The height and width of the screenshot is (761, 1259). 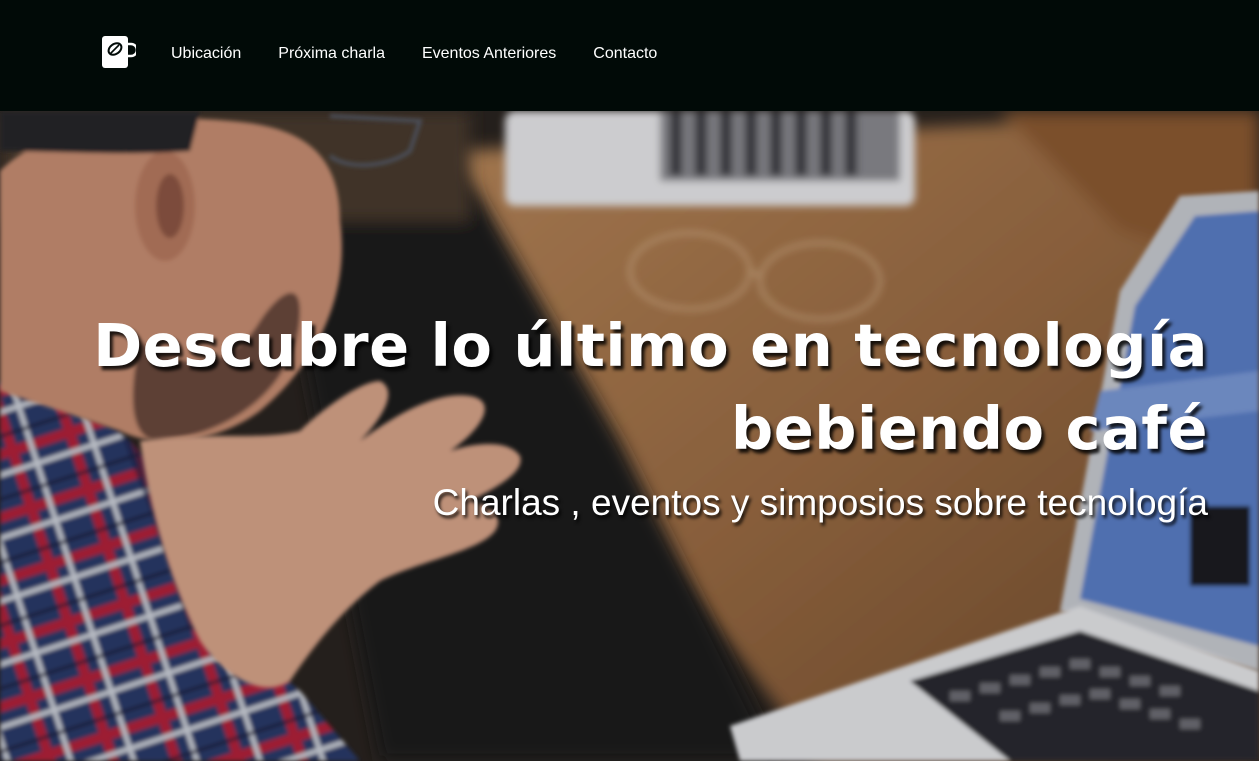 What do you see at coordinates (206, 54) in the screenshot?
I see `nav-link-ubicacion: Ubicación` at bounding box center [206, 54].